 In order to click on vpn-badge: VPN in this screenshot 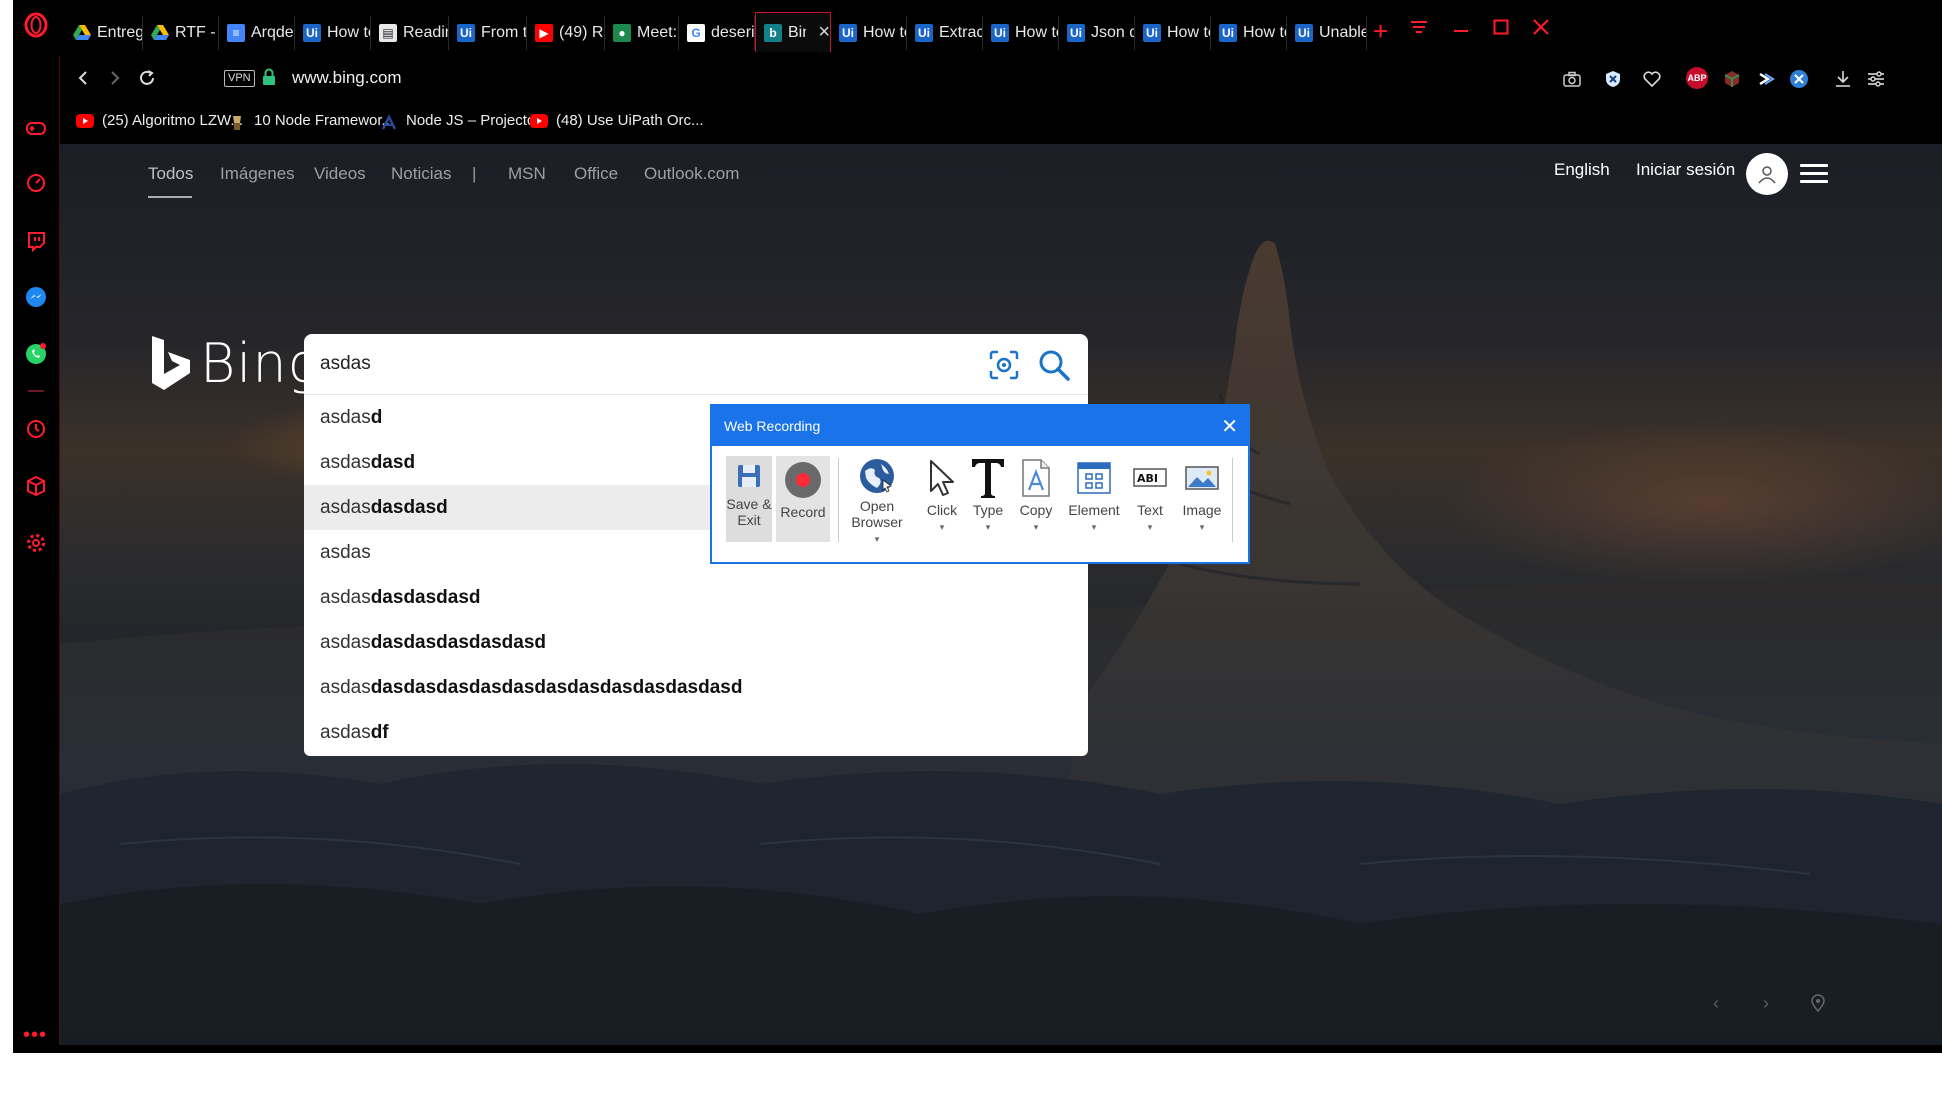, I will do `click(239, 78)`.